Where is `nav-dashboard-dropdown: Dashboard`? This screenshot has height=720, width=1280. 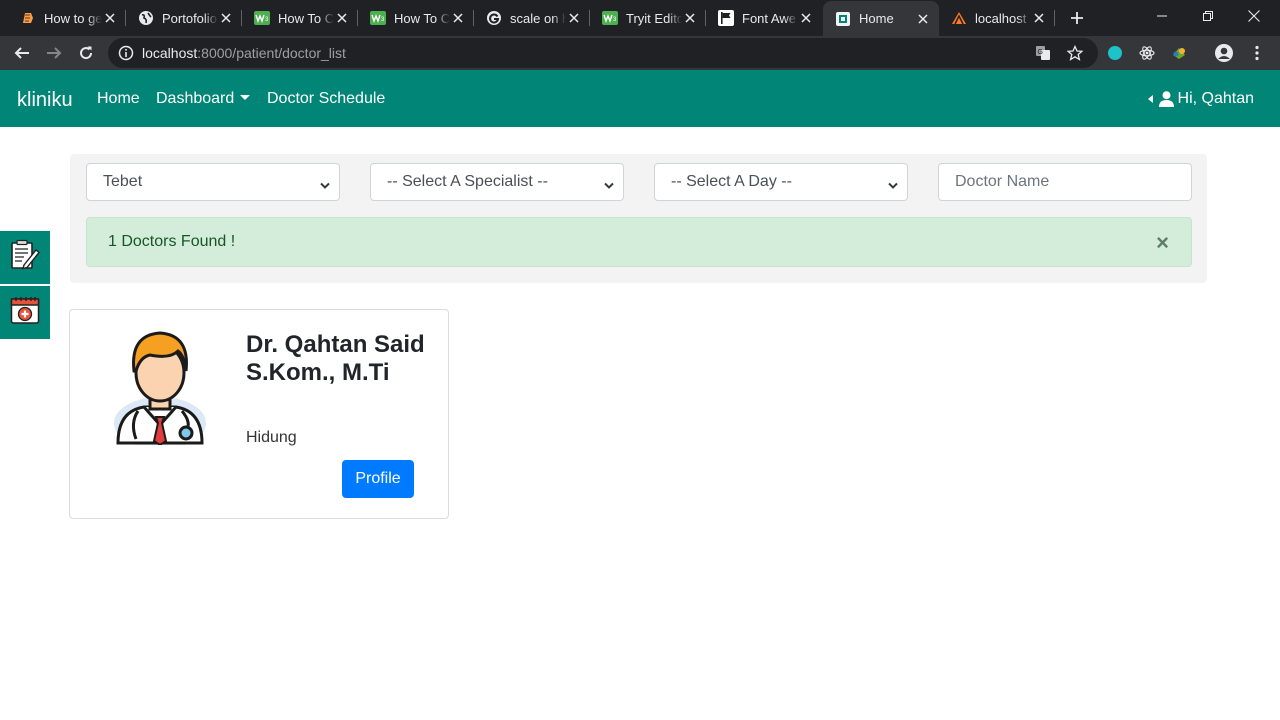 nav-dashboard-dropdown: Dashboard is located at coordinates (203, 99).